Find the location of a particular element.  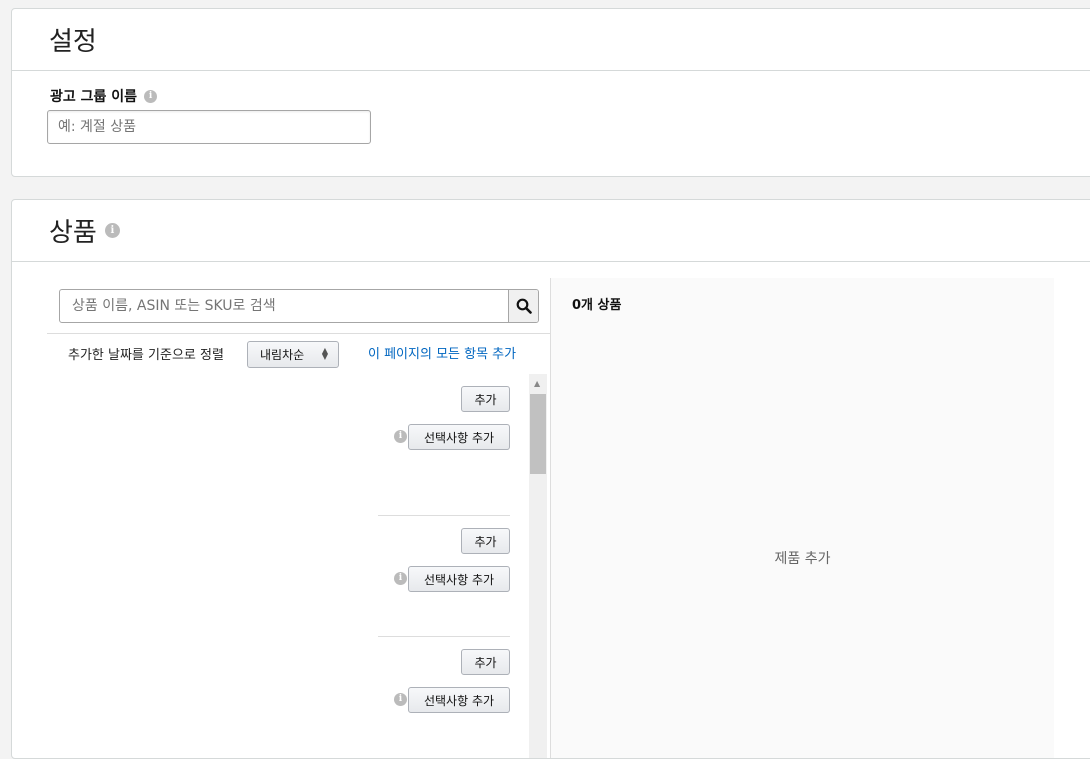

ad-group-name-input is located at coordinates (209, 127).